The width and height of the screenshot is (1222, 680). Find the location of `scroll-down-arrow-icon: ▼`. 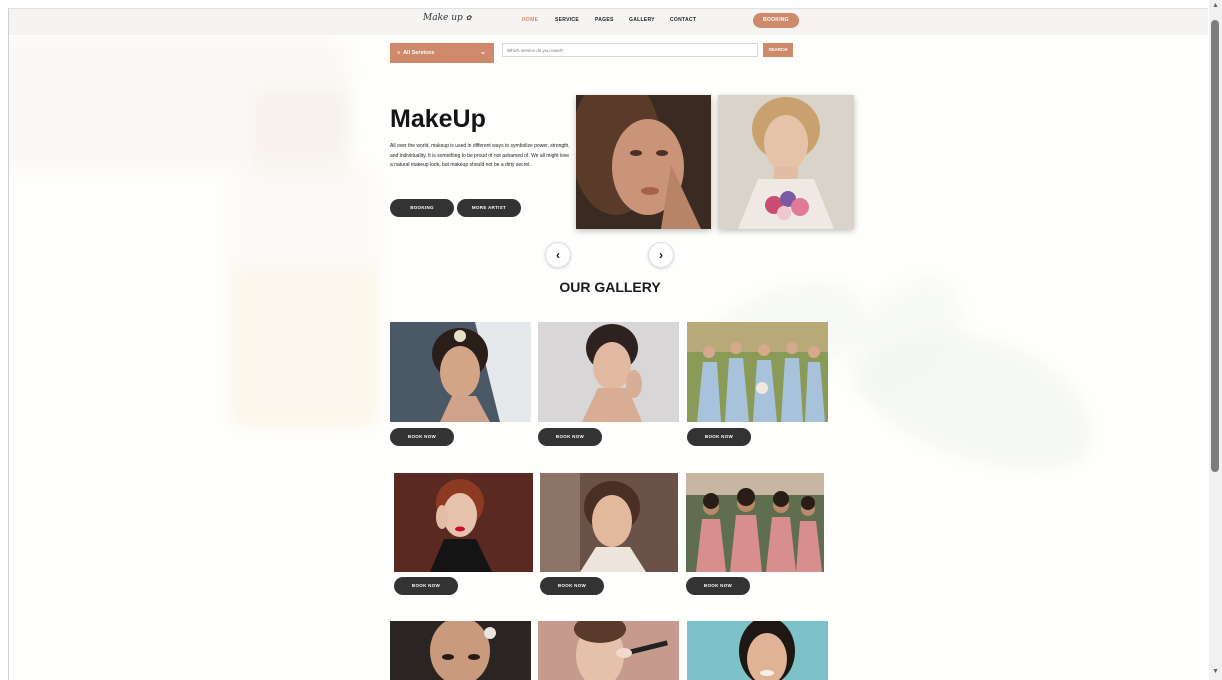

scroll-down-arrow-icon: ▼ is located at coordinates (1215, 674).